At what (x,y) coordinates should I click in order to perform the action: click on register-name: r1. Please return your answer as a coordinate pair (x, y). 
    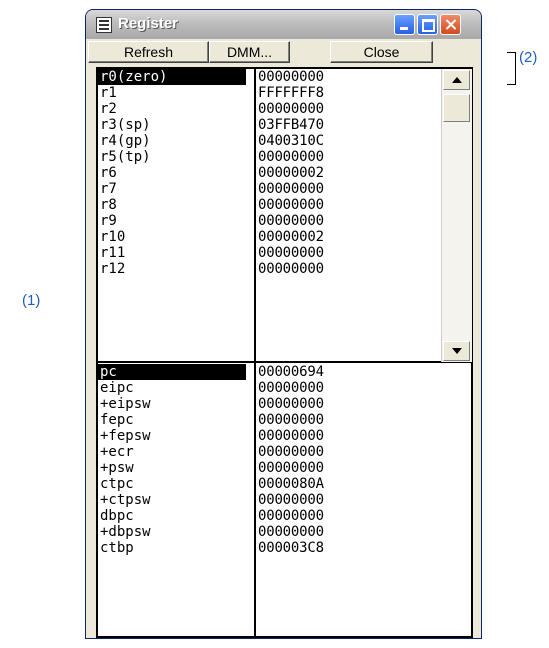
    Looking at the image, I should click on (176, 93).